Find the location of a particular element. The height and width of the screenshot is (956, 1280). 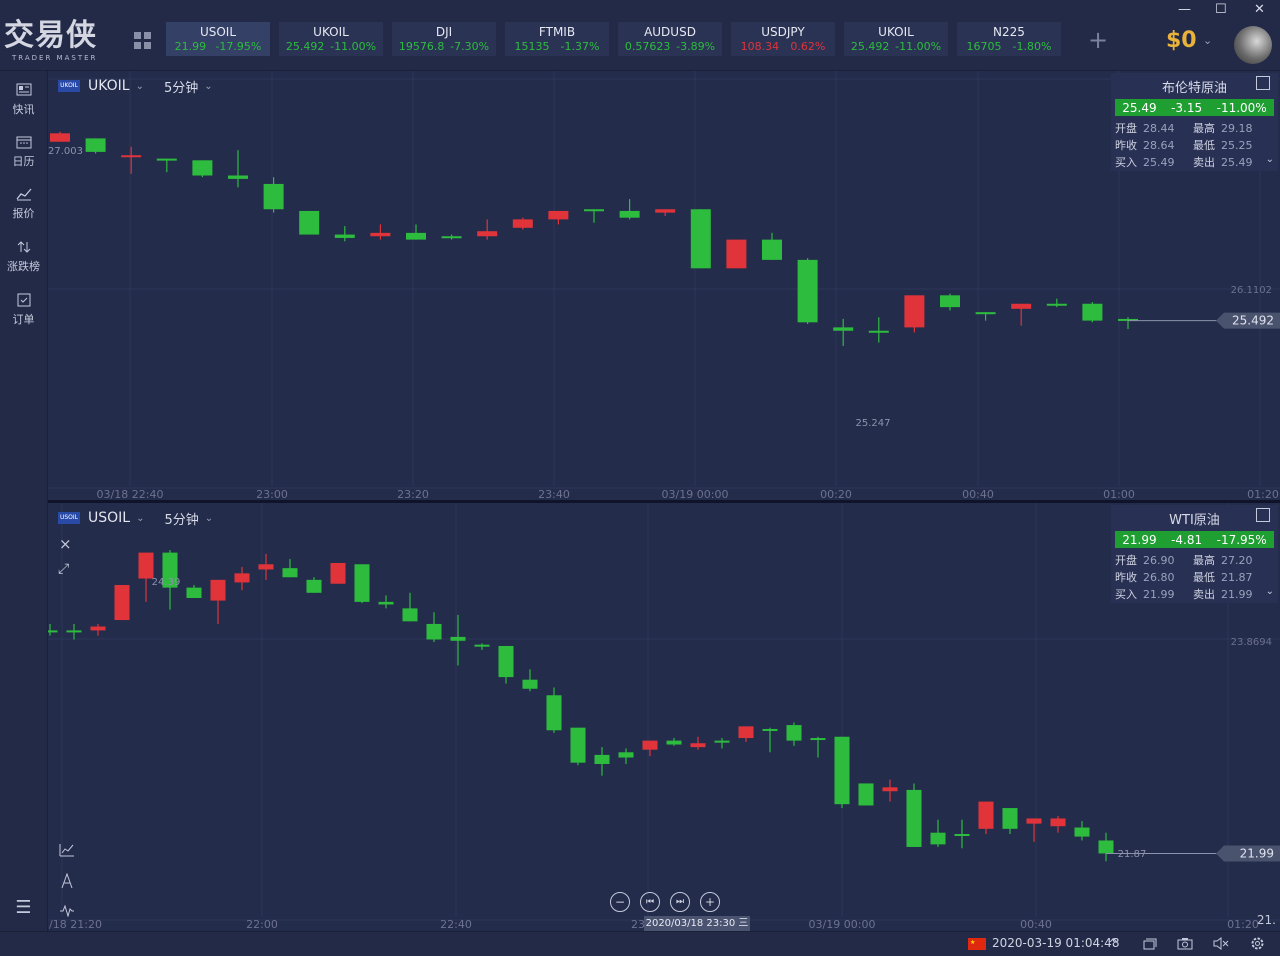

sidebar-item-news: 快讯 is located at coordinates (23, 100).